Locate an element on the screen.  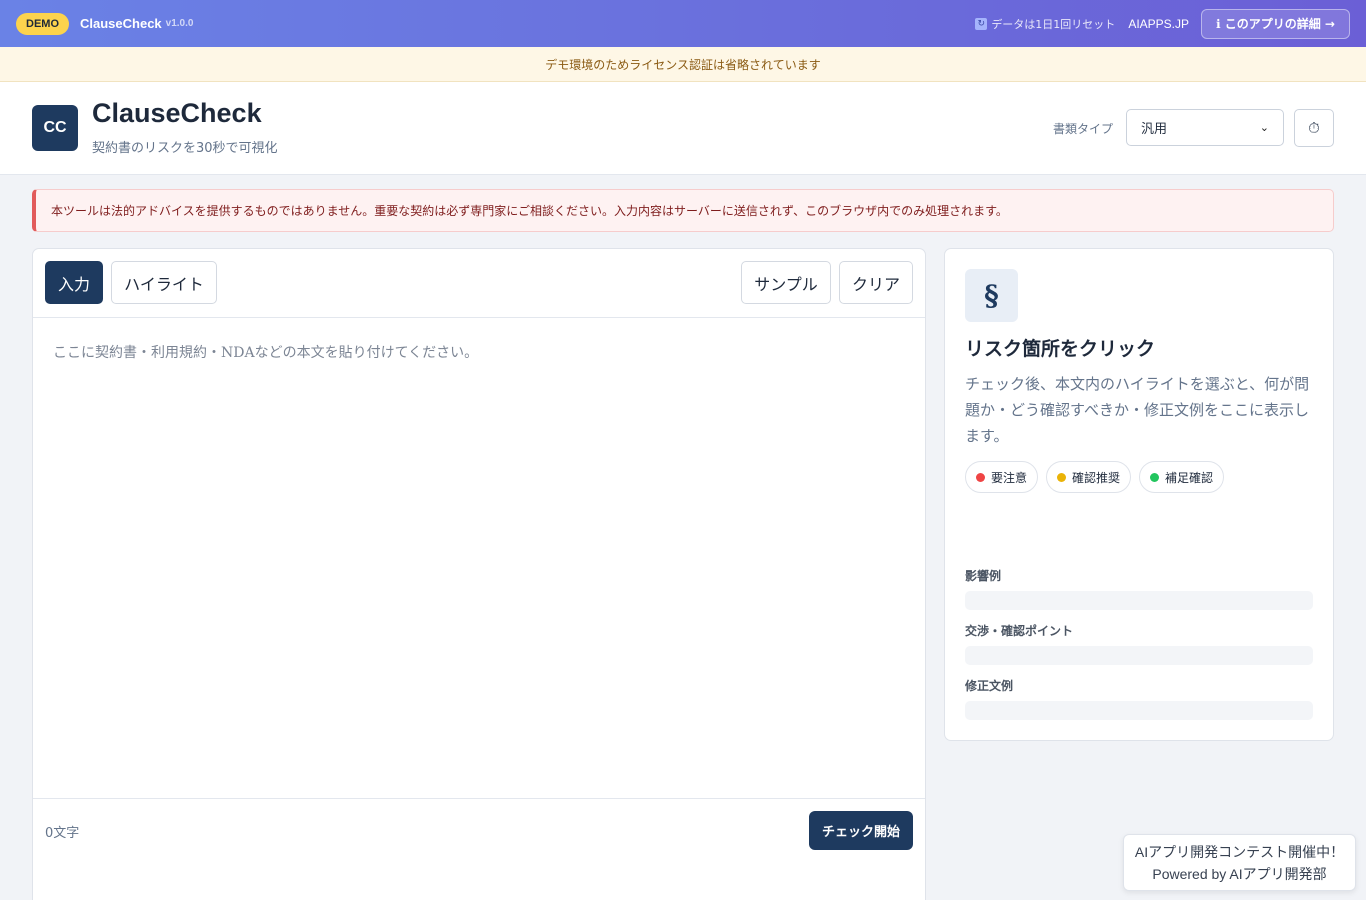
refresh-icon: ↻ is located at coordinates (981, 23).